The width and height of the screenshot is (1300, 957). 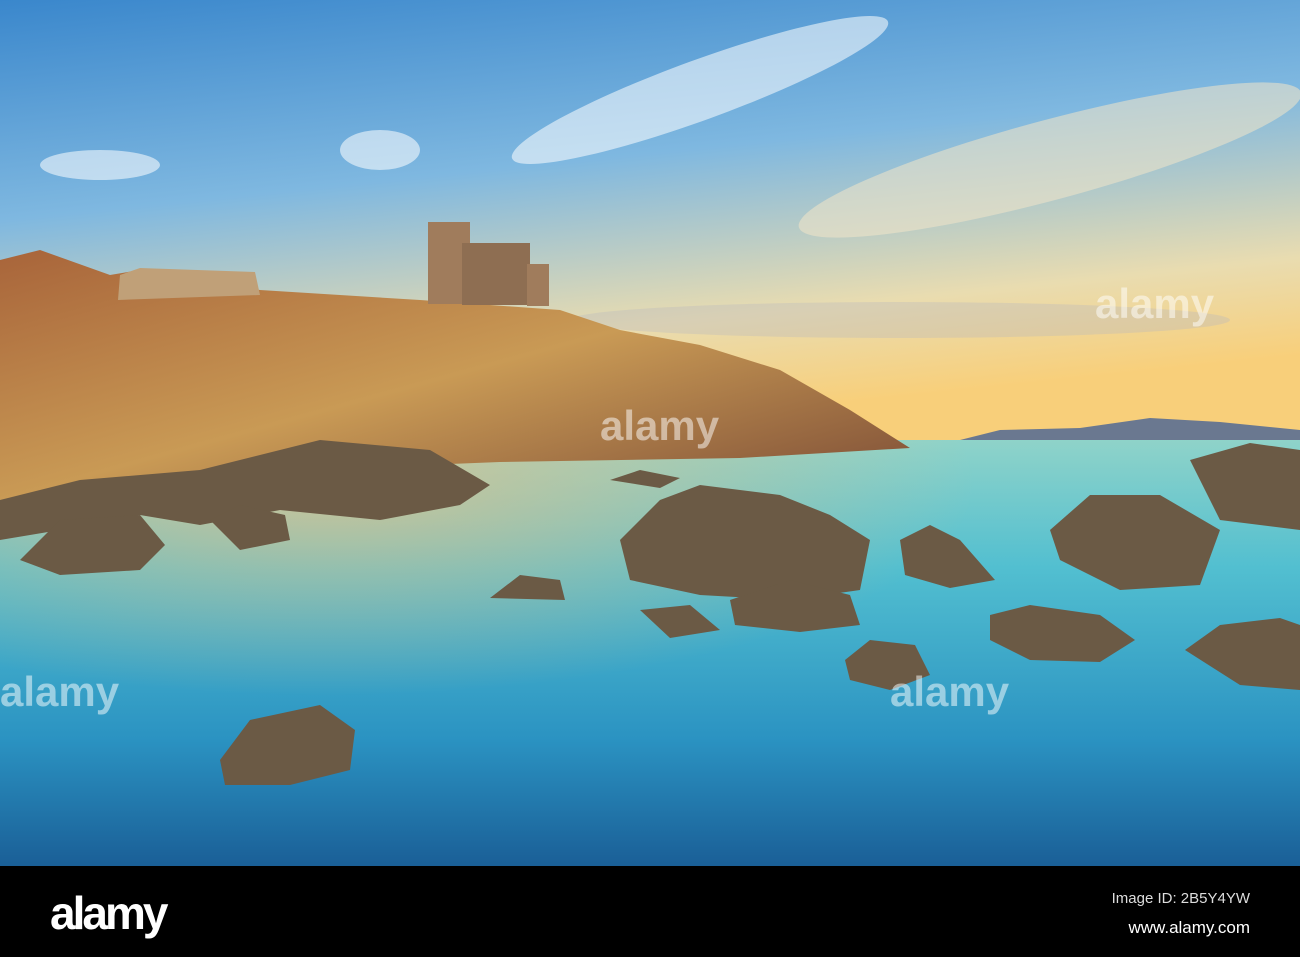 What do you see at coordinates (1180, 898) in the screenshot?
I see `image-id: Image ID: 2B5Y4YW` at bounding box center [1180, 898].